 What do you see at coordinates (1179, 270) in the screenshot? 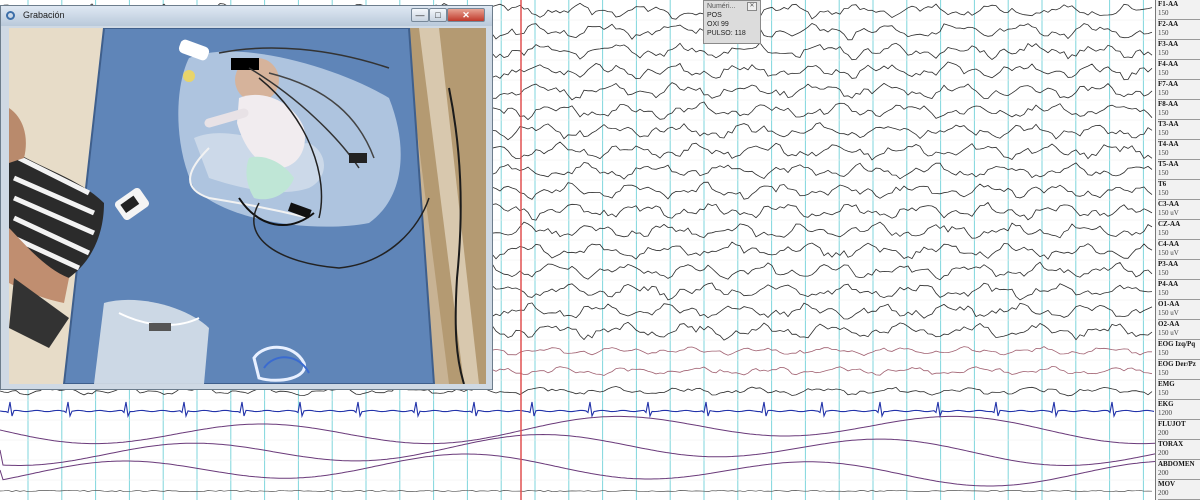
I see `channel-label: P3-AA 150` at bounding box center [1179, 270].